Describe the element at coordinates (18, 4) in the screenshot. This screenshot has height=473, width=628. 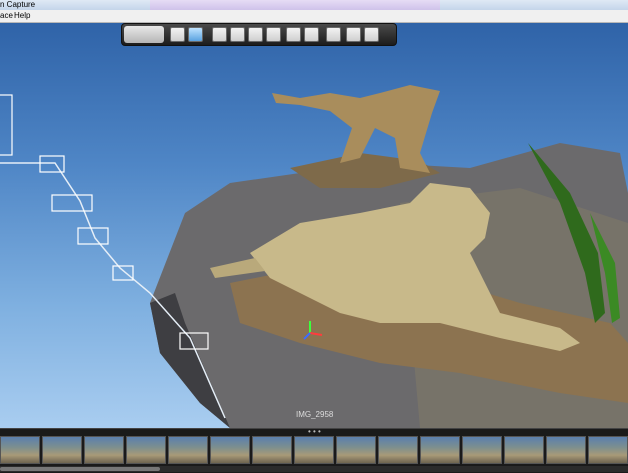
I see `window-title: n Capture` at that location.